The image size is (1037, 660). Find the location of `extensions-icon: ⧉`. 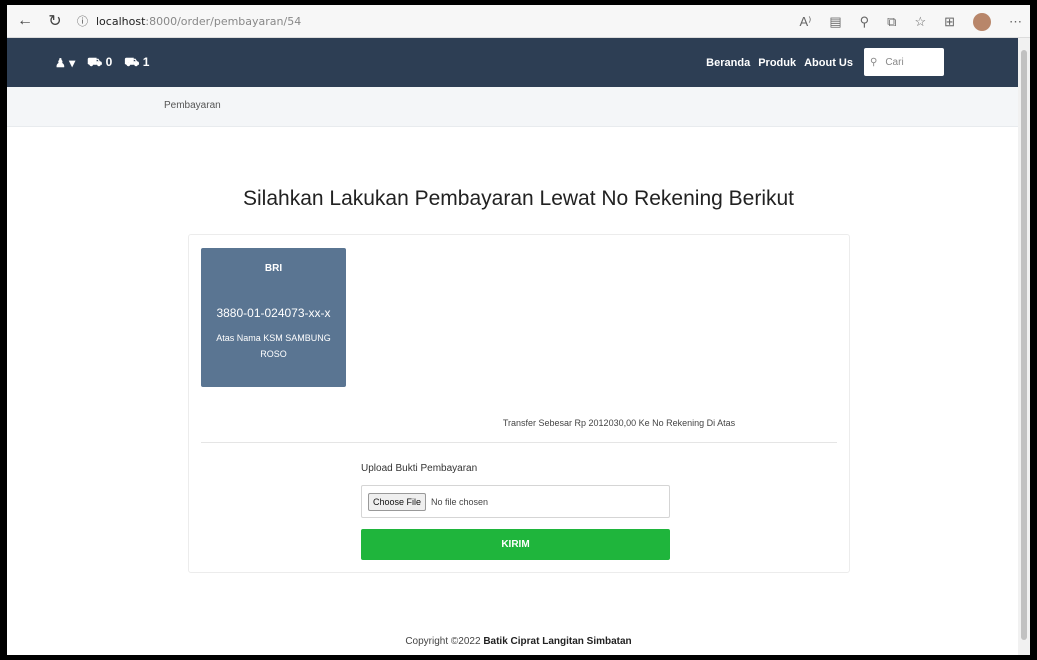

extensions-icon: ⧉ is located at coordinates (891, 22).